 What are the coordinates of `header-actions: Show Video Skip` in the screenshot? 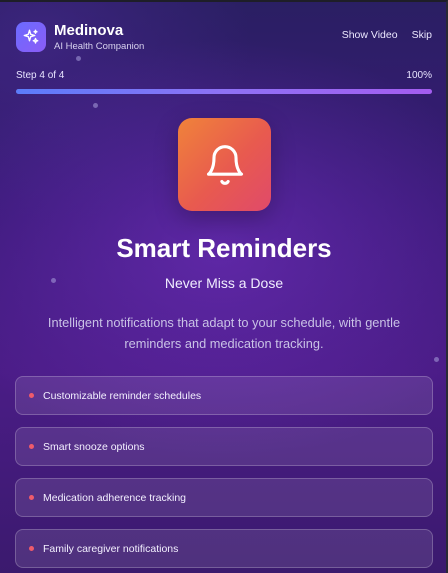 It's located at (387, 35).